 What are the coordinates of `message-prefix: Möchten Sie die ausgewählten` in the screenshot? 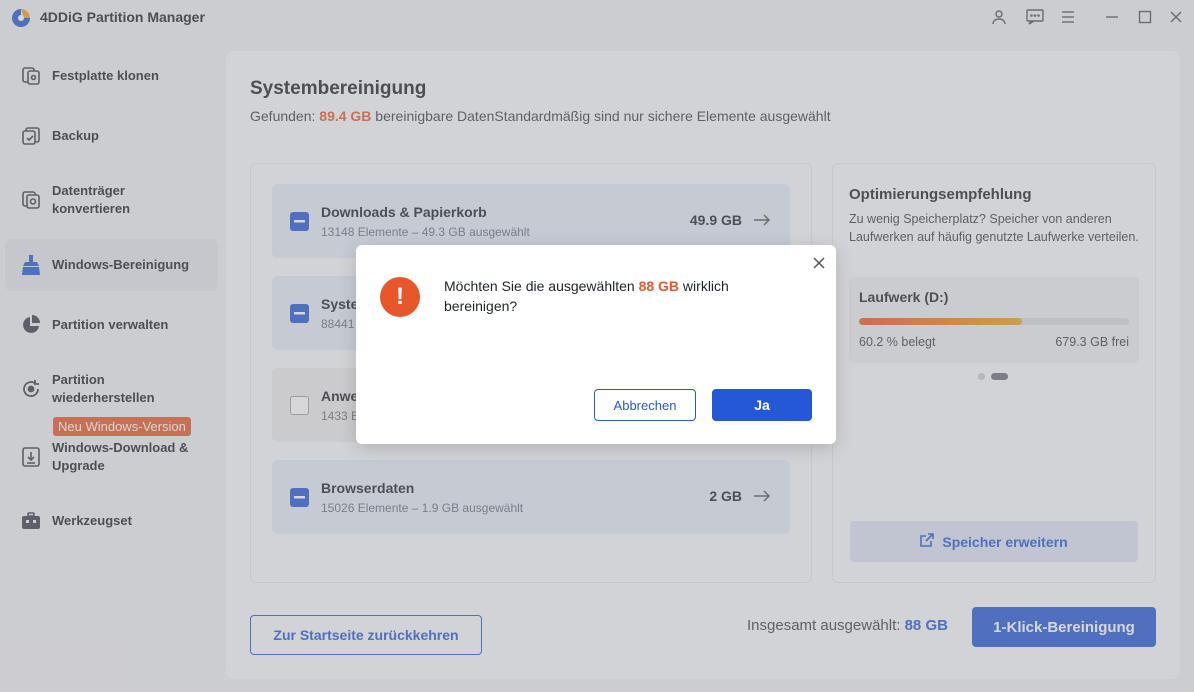 It's located at (541, 286).